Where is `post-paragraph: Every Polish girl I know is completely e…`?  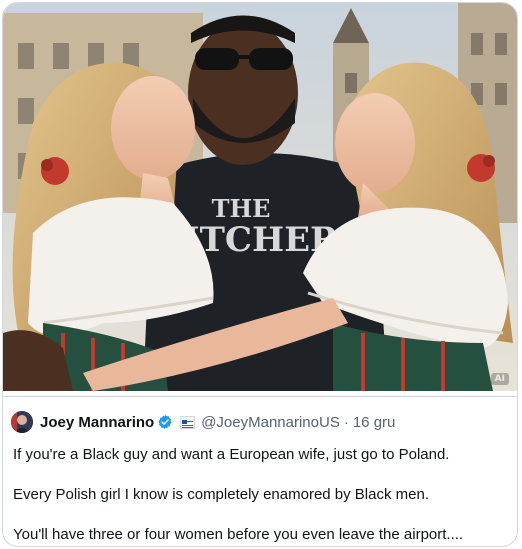
post-paragraph: Every Polish girl I know is completely e… is located at coordinates (221, 494).